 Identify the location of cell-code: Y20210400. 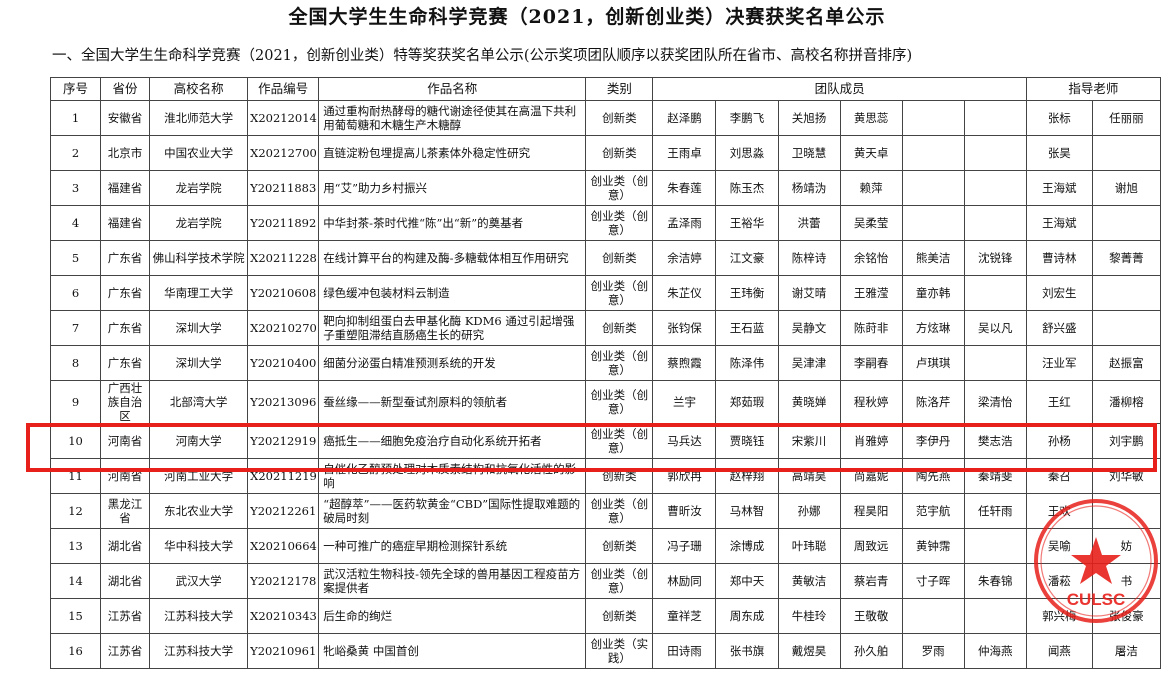
(283, 363).